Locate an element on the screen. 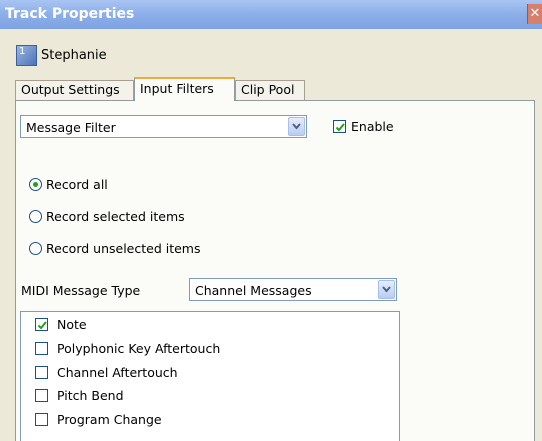 This screenshot has width=542, height=441. poly-aftertouch-checkbox is located at coordinates (41, 348).